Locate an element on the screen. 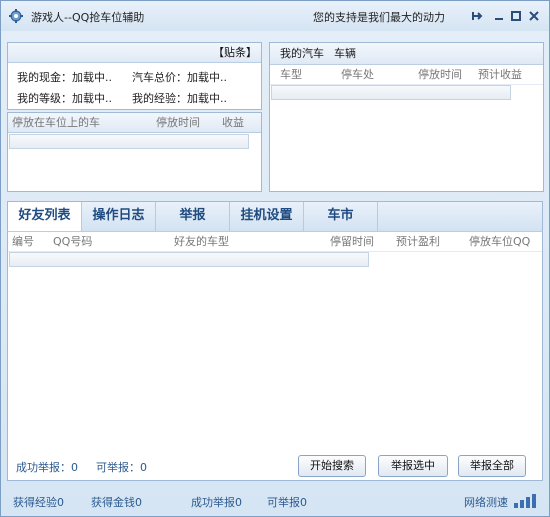  cash-label: 我的现金：加载中.. is located at coordinates (64, 77).